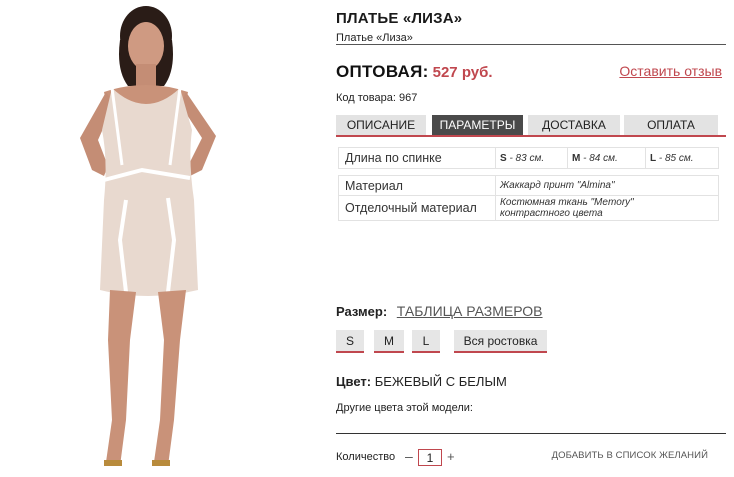 This screenshot has width=734, height=477. I want to click on size-s-value: - 83 см., so click(525, 158).